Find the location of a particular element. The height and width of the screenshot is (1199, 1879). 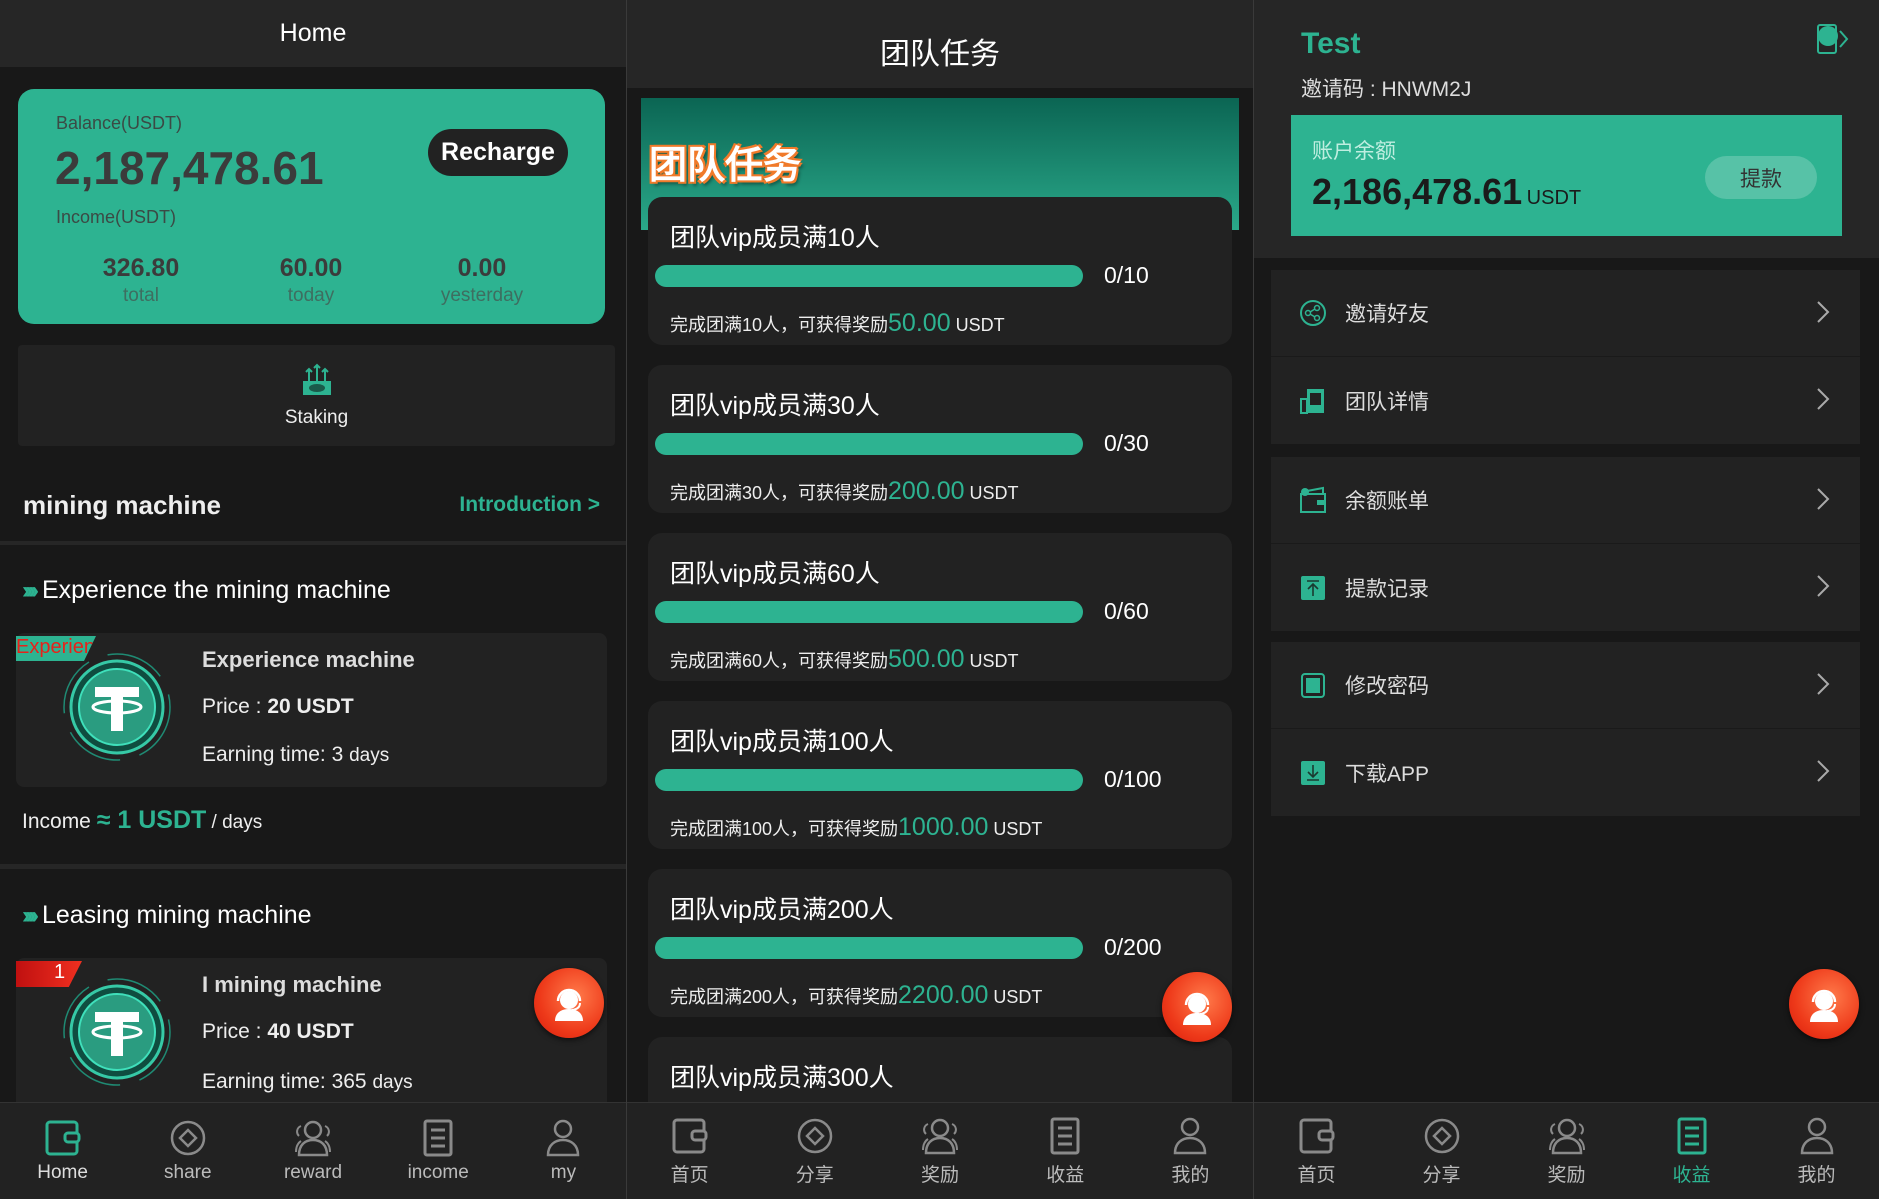

invite-code: 邀请码 : HNWM2J is located at coordinates (1386, 88).